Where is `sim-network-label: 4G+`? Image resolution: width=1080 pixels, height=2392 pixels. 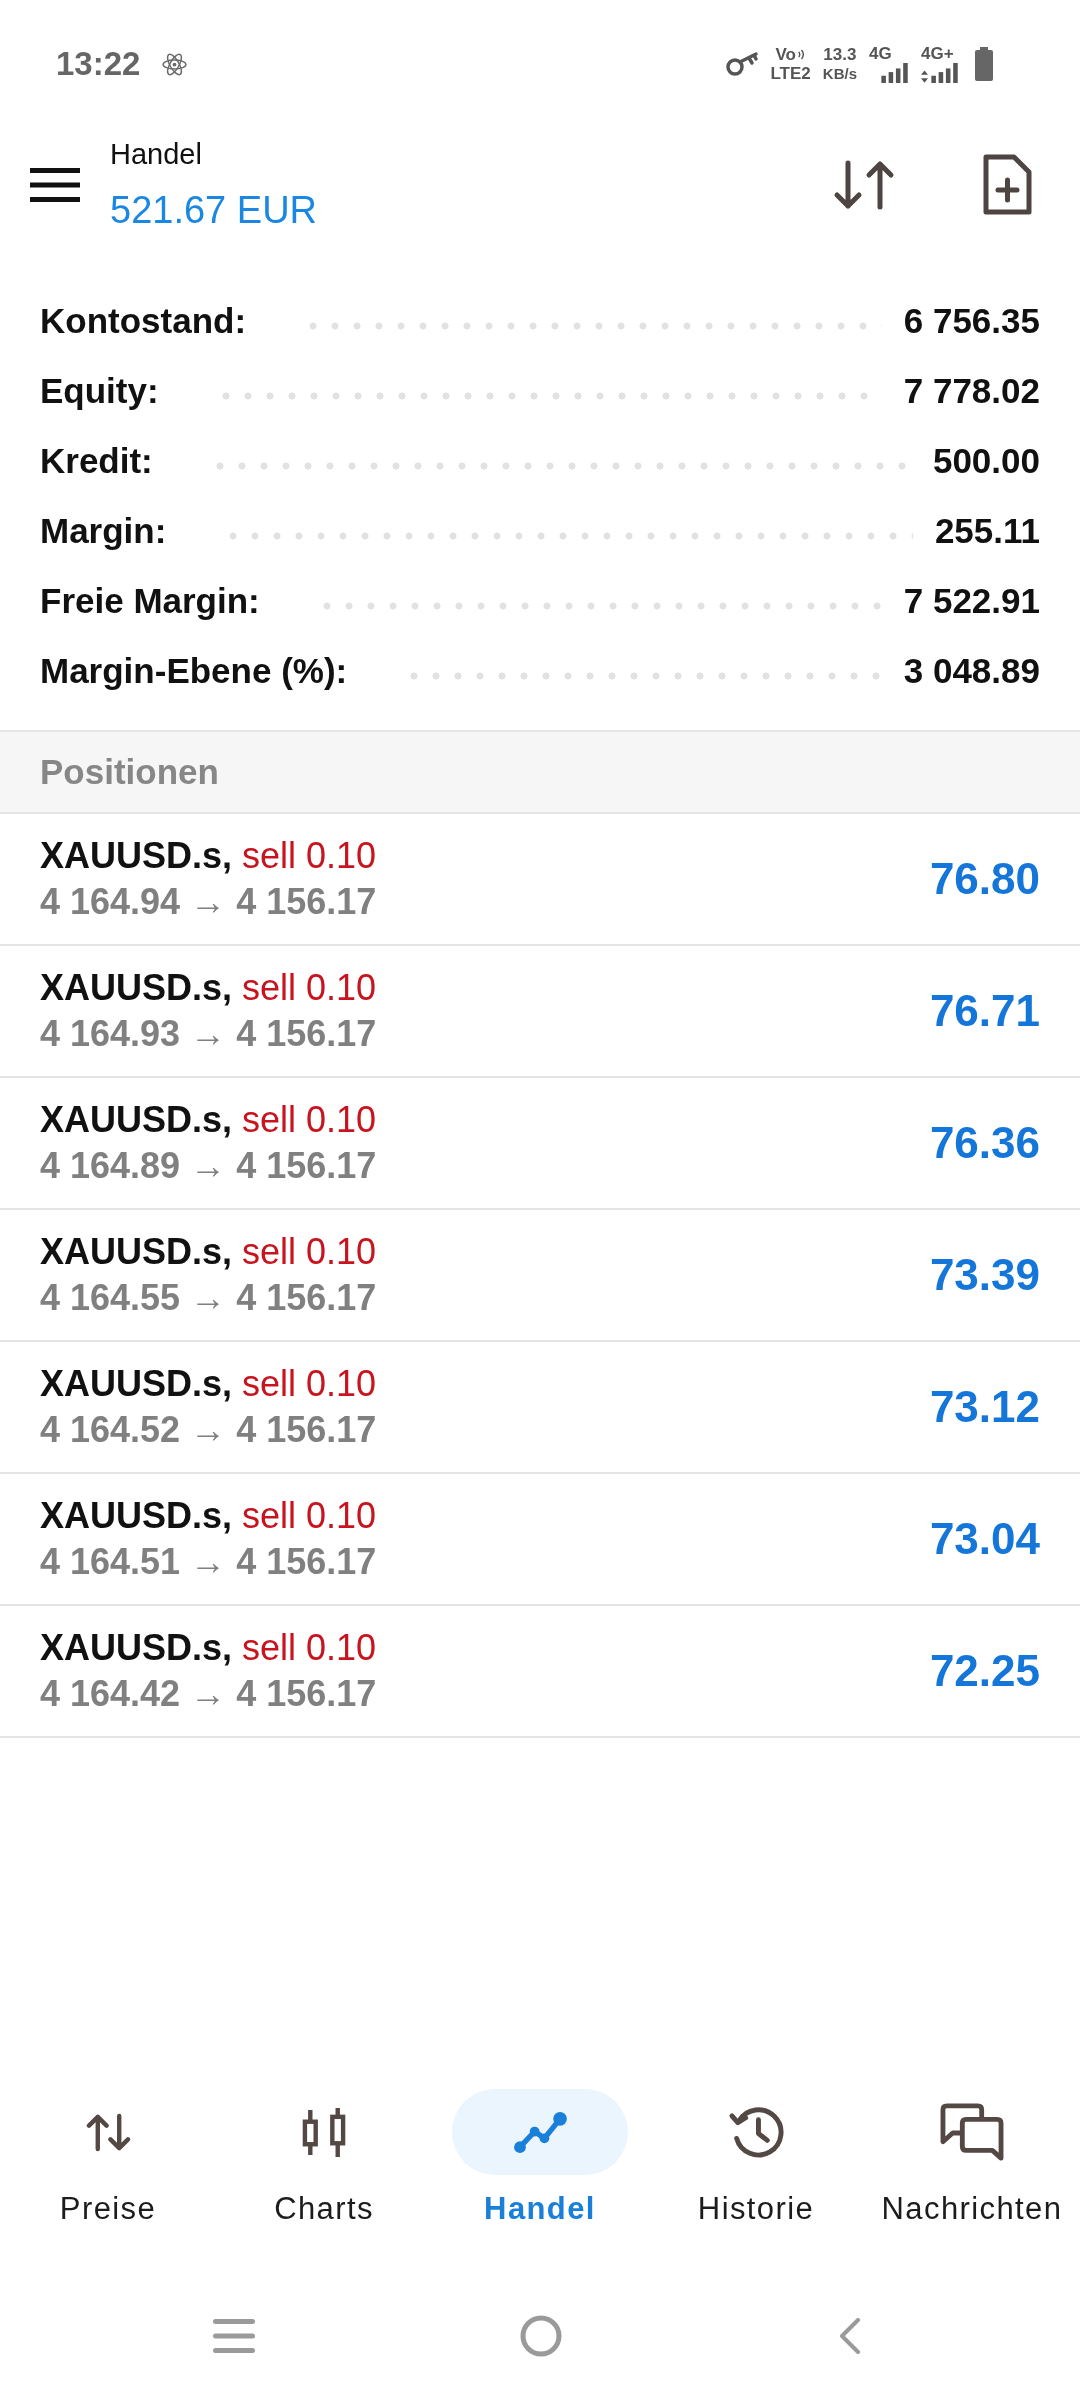 sim-network-label: 4G+ is located at coordinates (937, 54).